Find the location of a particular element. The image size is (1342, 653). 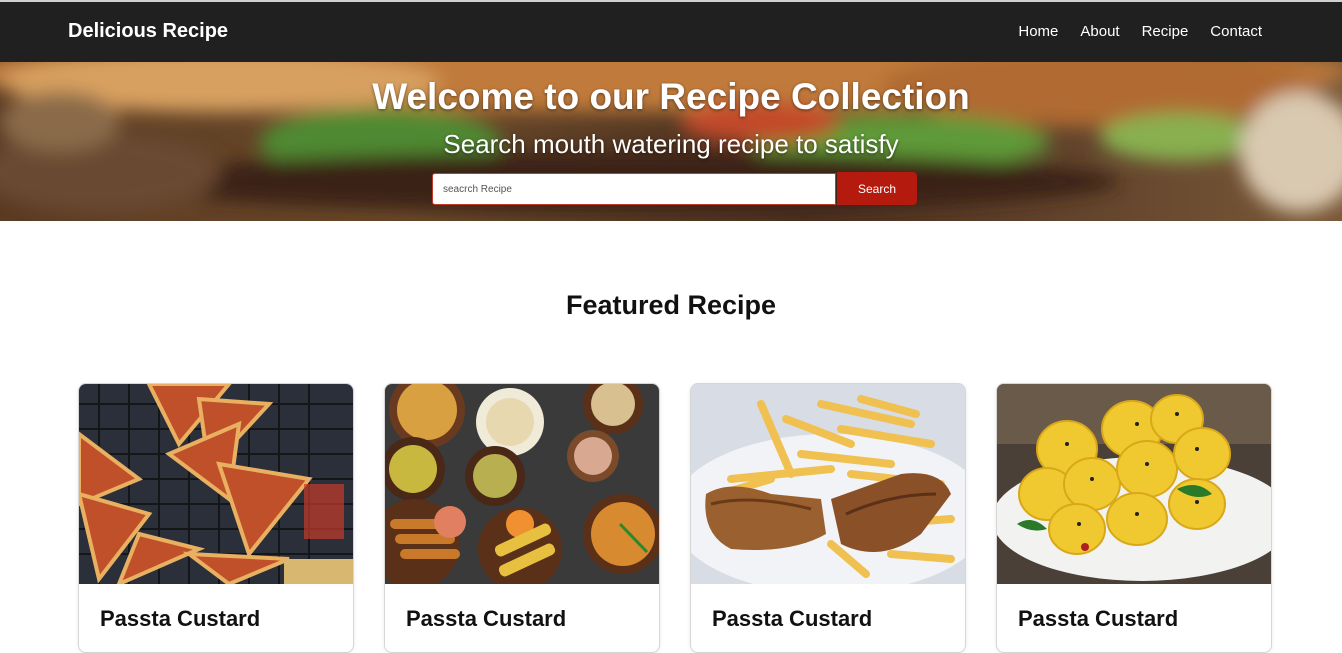

nav-link-home: Home is located at coordinates (1038, 31).